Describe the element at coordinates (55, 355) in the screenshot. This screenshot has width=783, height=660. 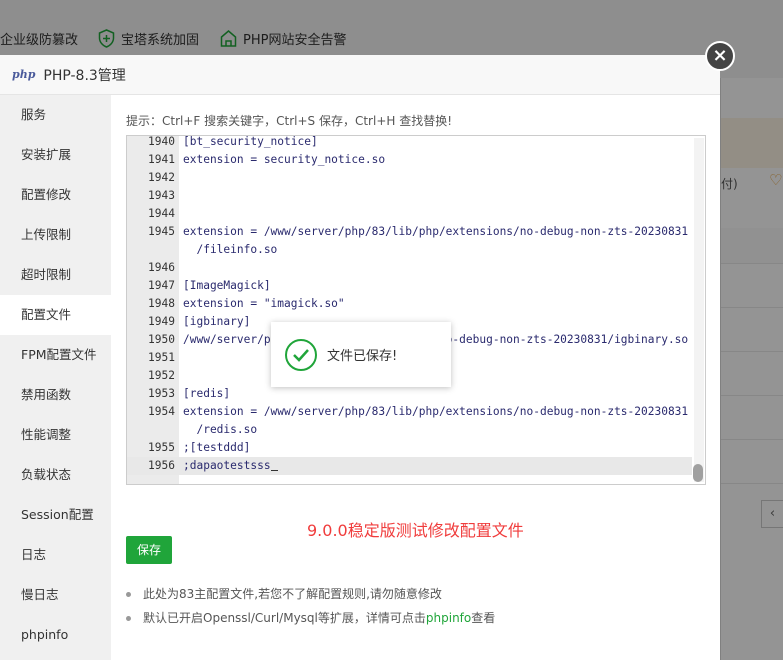
I see `sidebar-item-fpm-config: FPM配置文件` at that location.